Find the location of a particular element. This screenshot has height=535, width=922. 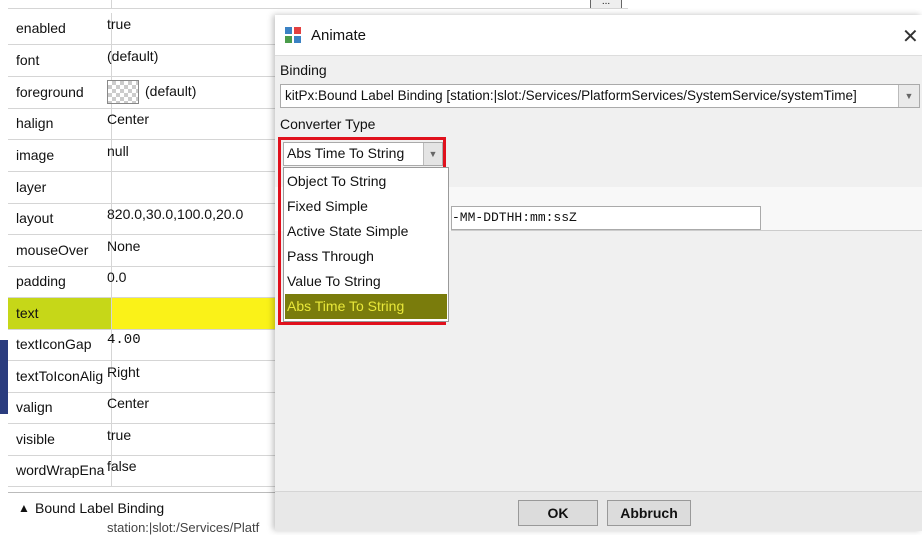

prop-key: textToIconAlig is located at coordinates (60, 376).